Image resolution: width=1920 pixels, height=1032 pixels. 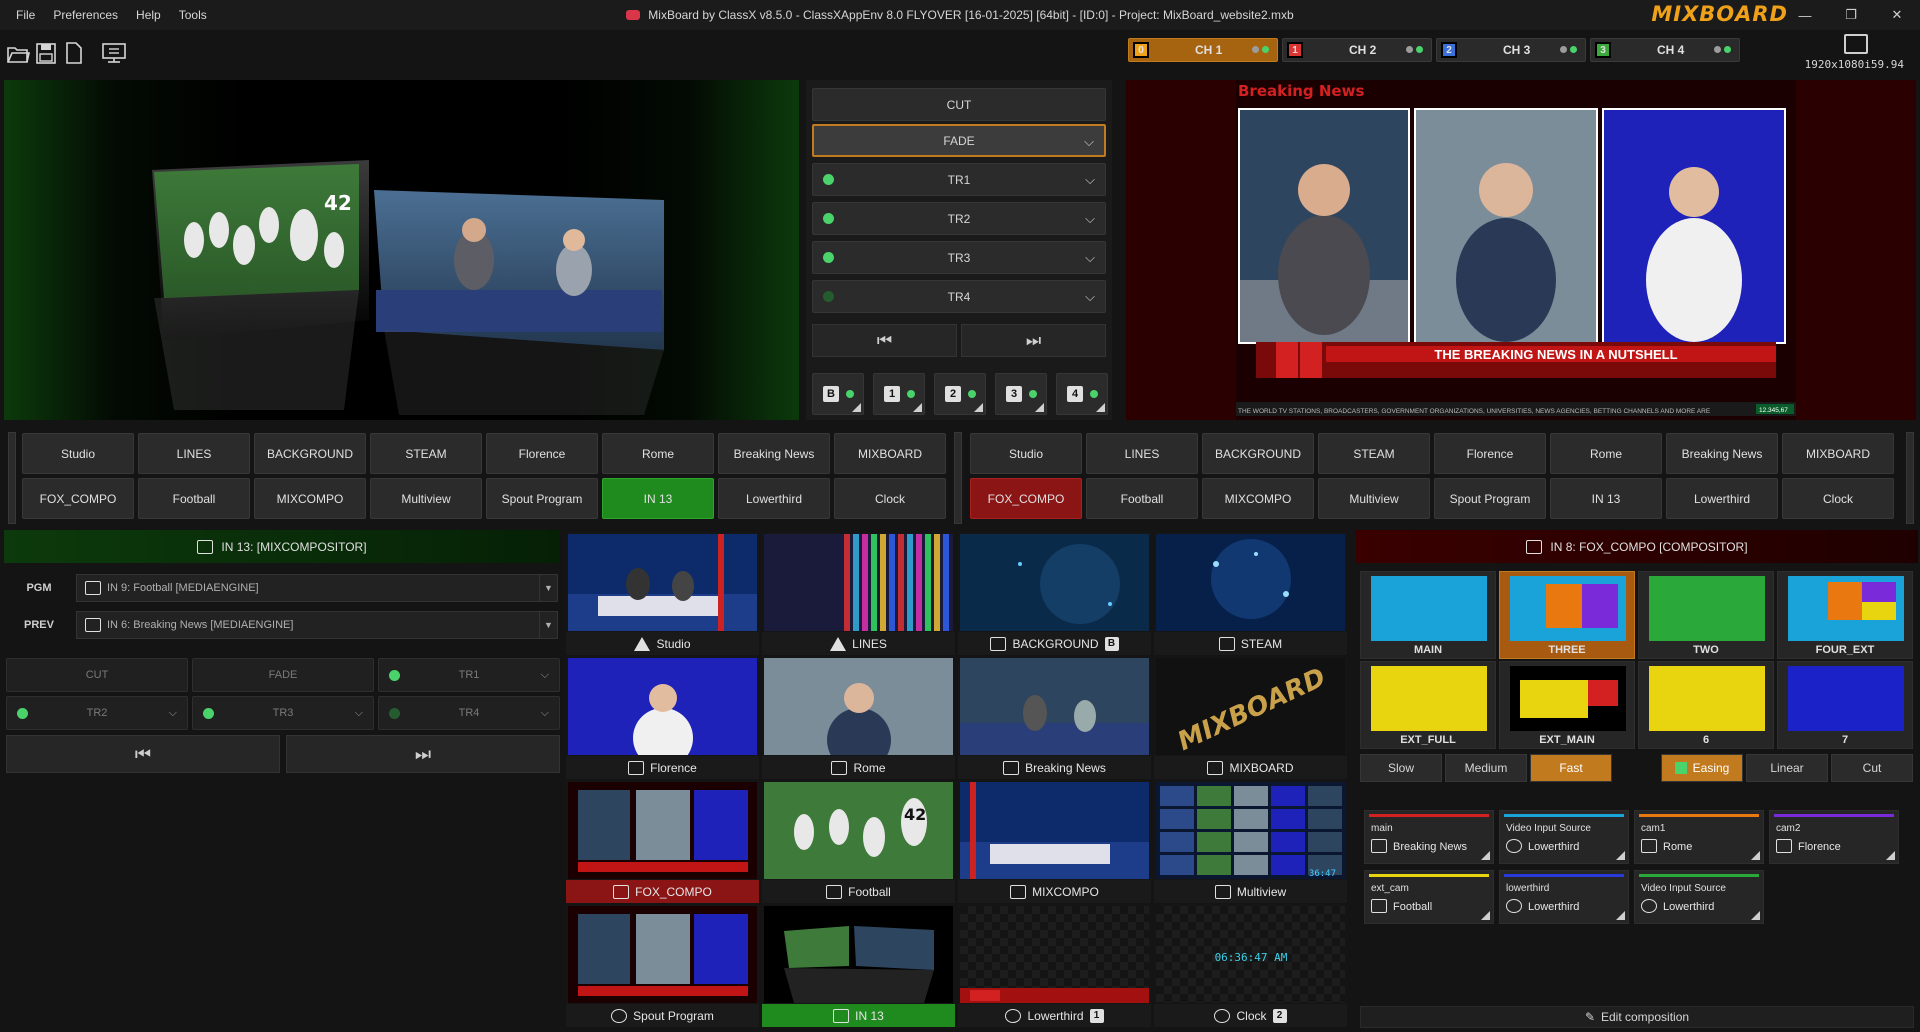 What do you see at coordinates (1357, 50) in the screenshot?
I see `channel-2-button: 1 CH 2` at bounding box center [1357, 50].